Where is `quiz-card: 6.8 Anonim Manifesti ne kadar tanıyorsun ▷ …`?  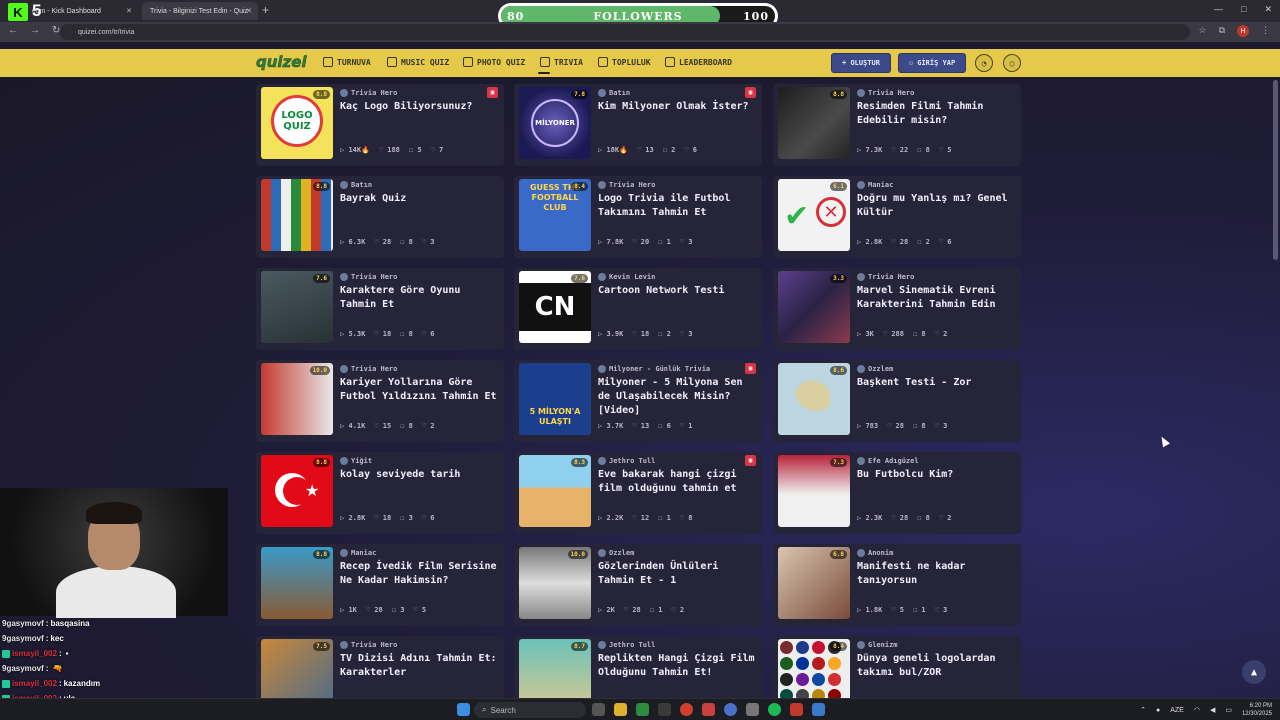
quiz-card: 6.8 Anonim Manifesti ne kadar tanıyorsun ▷ … is located at coordinates (897, 585).